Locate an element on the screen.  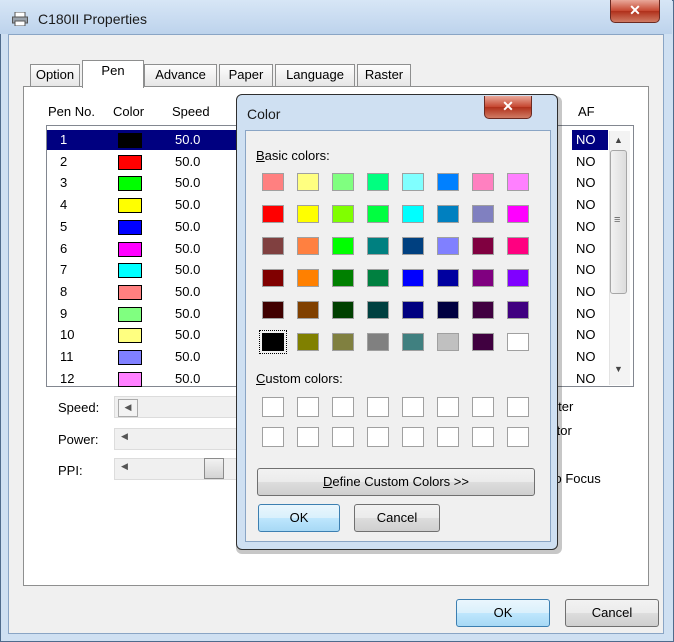
color-cancel-button: Cancel is located at coordinates (397, 518).